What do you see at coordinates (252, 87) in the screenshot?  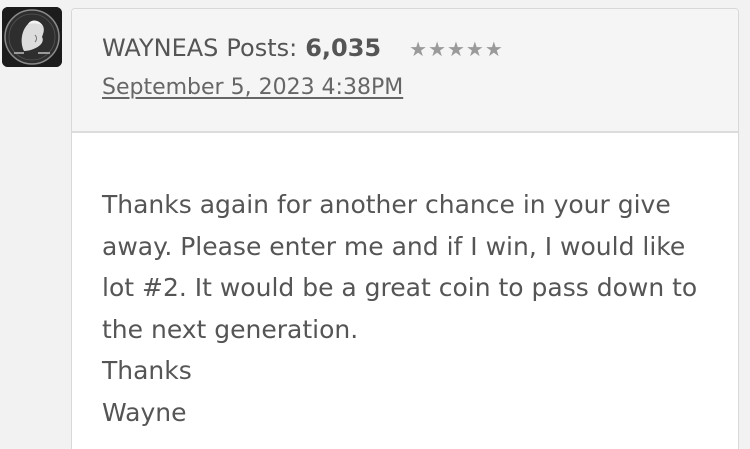 I see `comment-timestamp-link: September 5, 2023 4:38PM` at bounding box center [252, 87].